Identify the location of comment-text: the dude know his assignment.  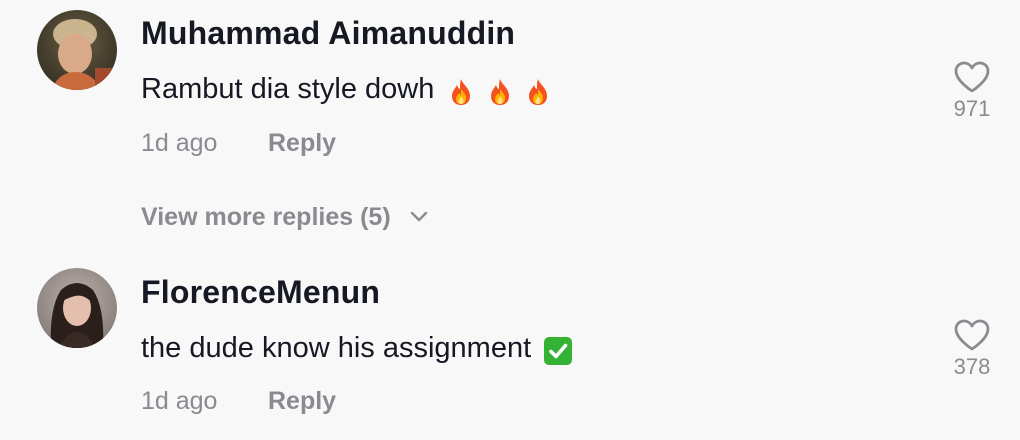
(357, 350).